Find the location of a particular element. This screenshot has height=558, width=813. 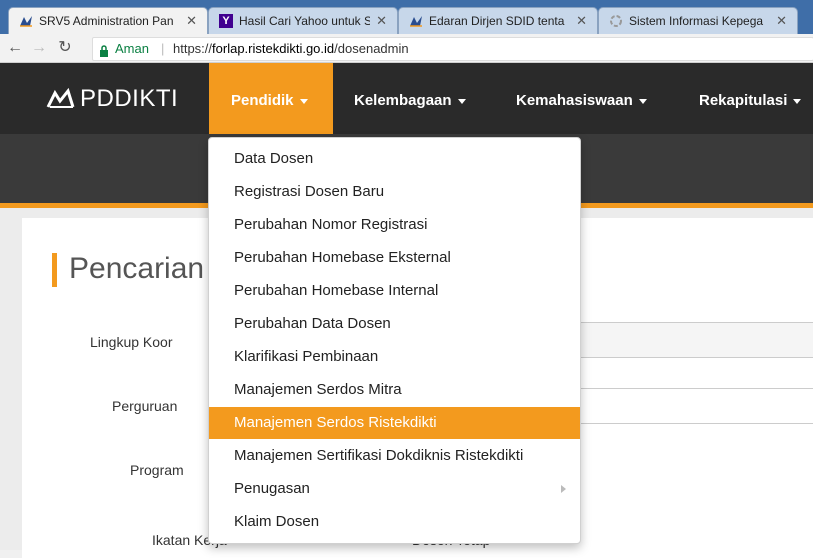

nav-rekapitulasi: Rekapitulasi is located at coordinates (750, 98).